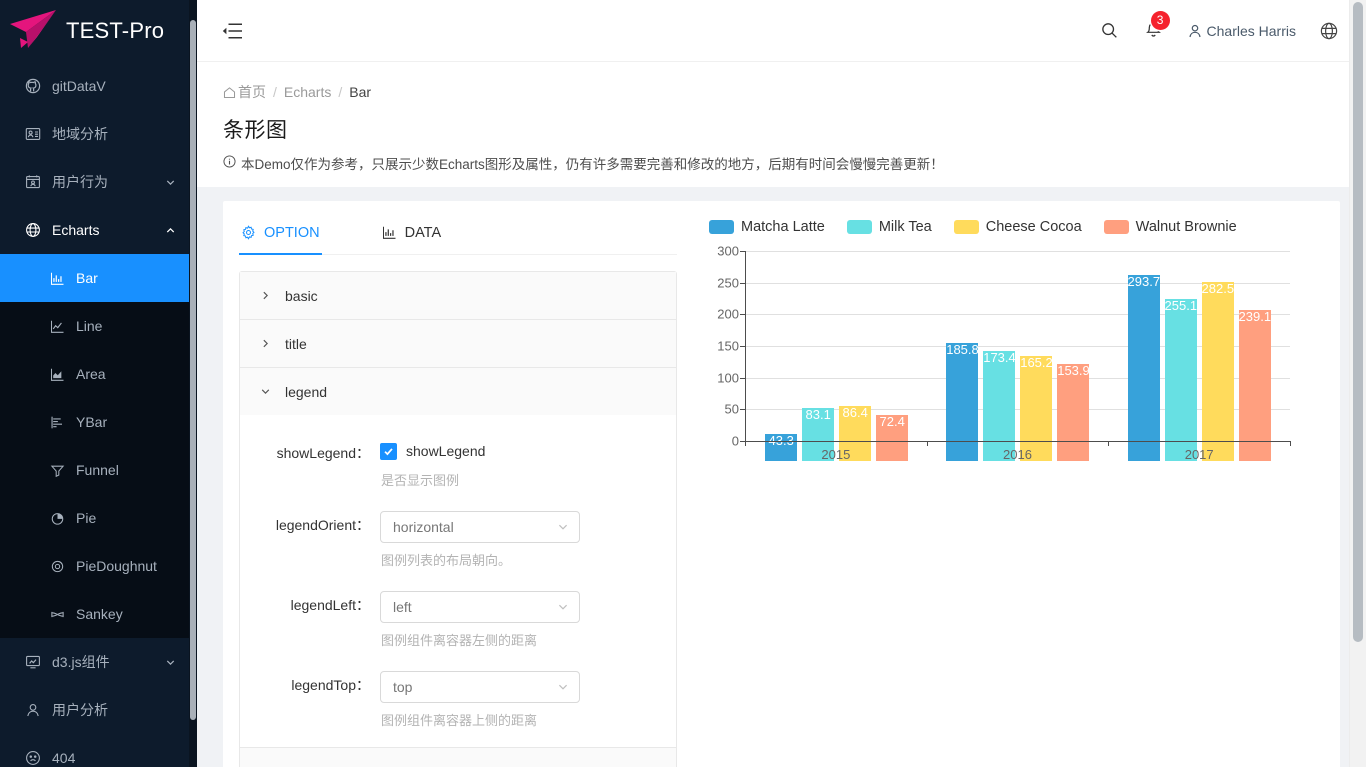 This screenshot has width=1366, height=767. Describe the element at coordinates (98, 31) in the screenshot. I see `brand-logo: TEST-Pro` at that location.